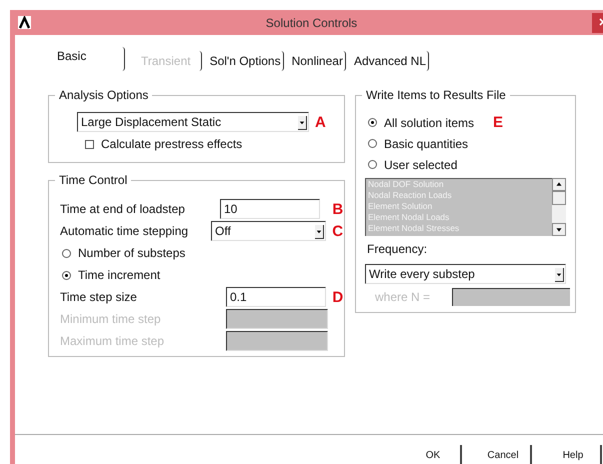 This screenshot has height=464, width=603. Describe the element at coordinates (426, 144) in the screenshot. I see `radio-label: Basic quantities` at that location.